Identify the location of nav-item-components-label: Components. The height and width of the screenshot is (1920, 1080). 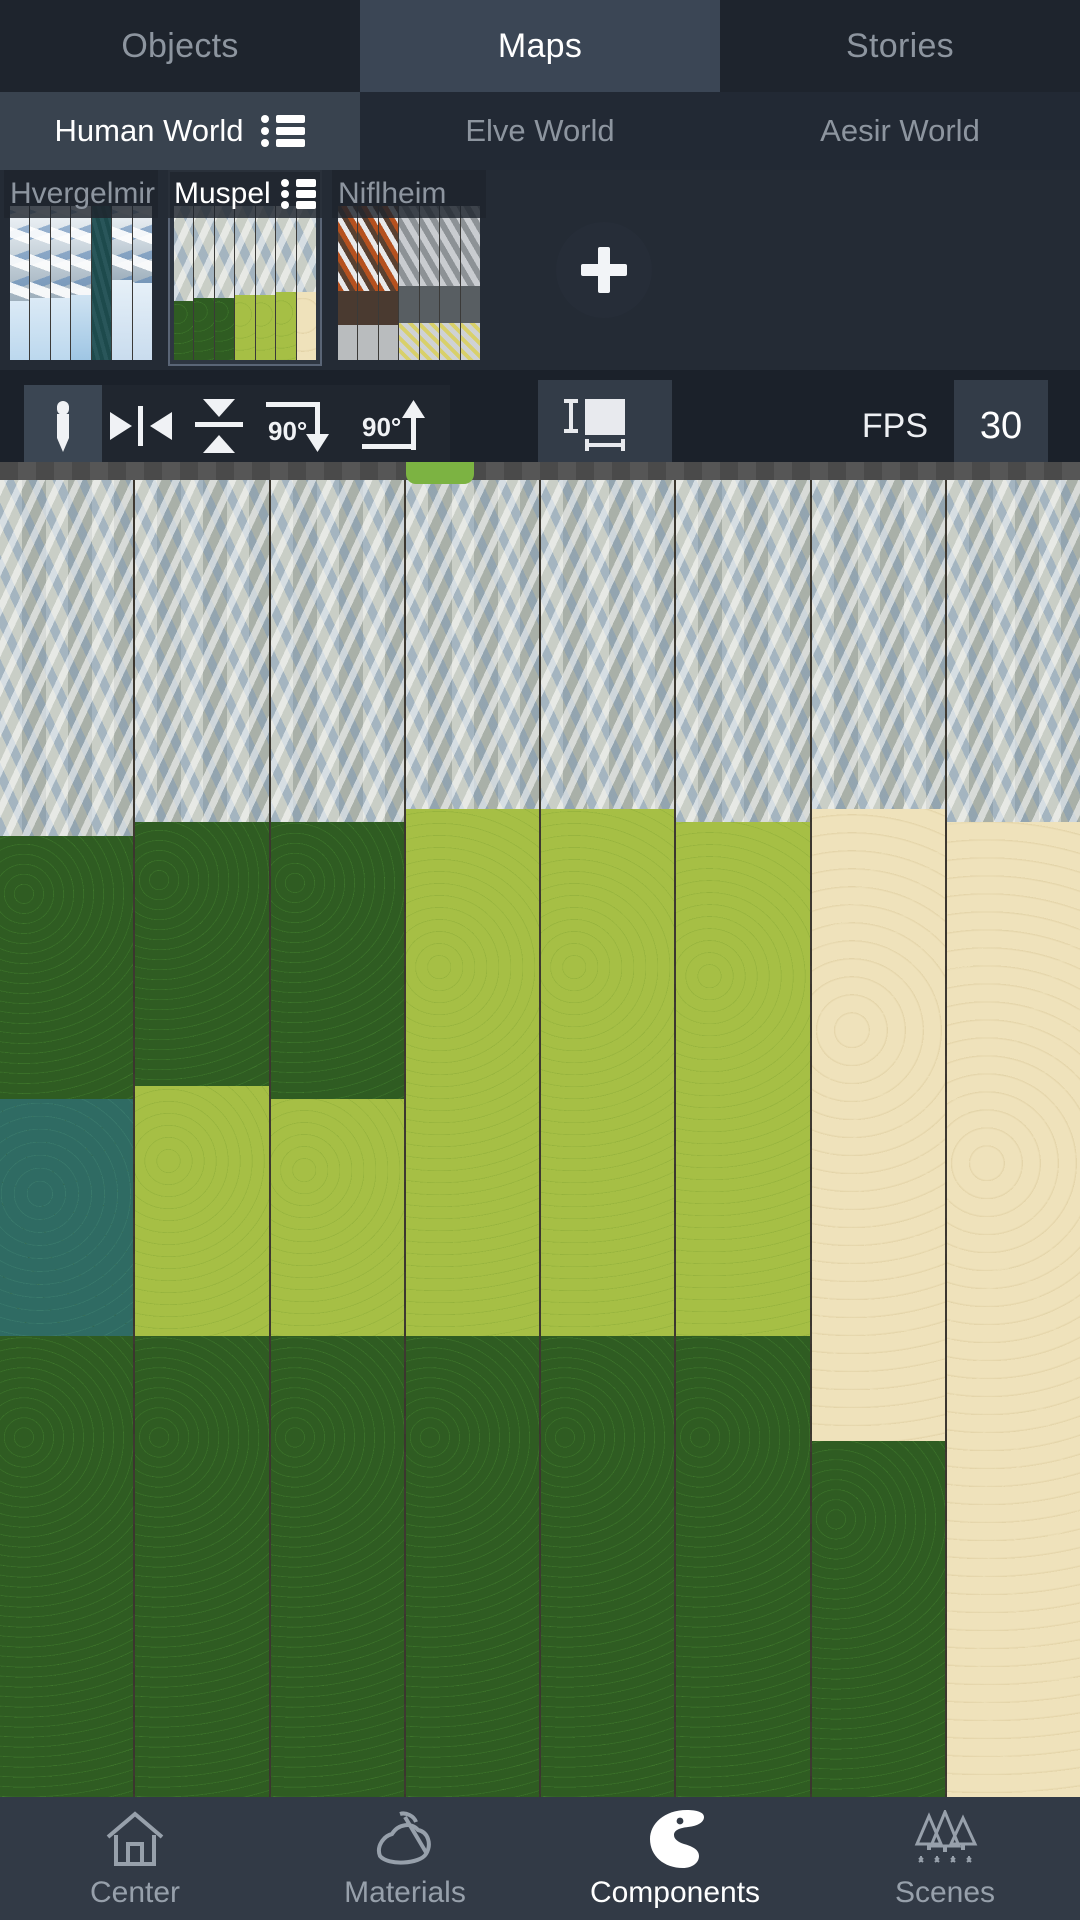
(675, 1892).